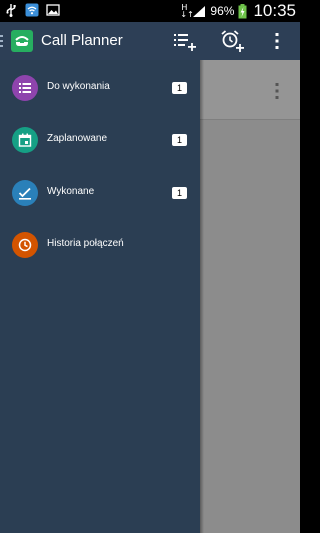 The width and height of the screenshot is (320, 533). I want to click on item-overflow-icon, so click(277, 91).